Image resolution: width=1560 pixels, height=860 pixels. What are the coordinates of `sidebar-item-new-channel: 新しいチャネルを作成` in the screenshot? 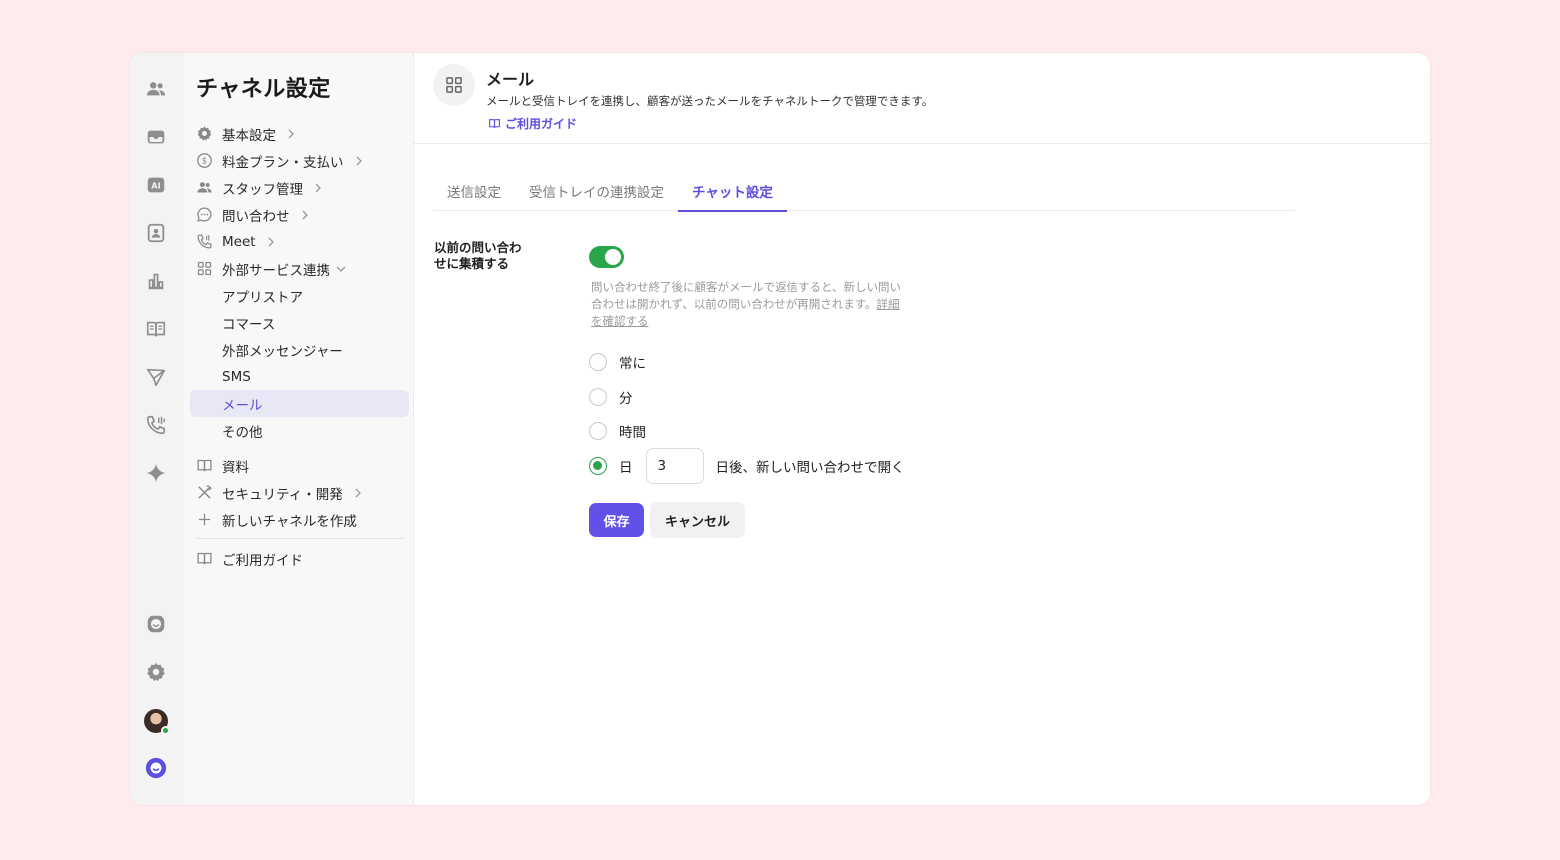 It's located at (299, 519).